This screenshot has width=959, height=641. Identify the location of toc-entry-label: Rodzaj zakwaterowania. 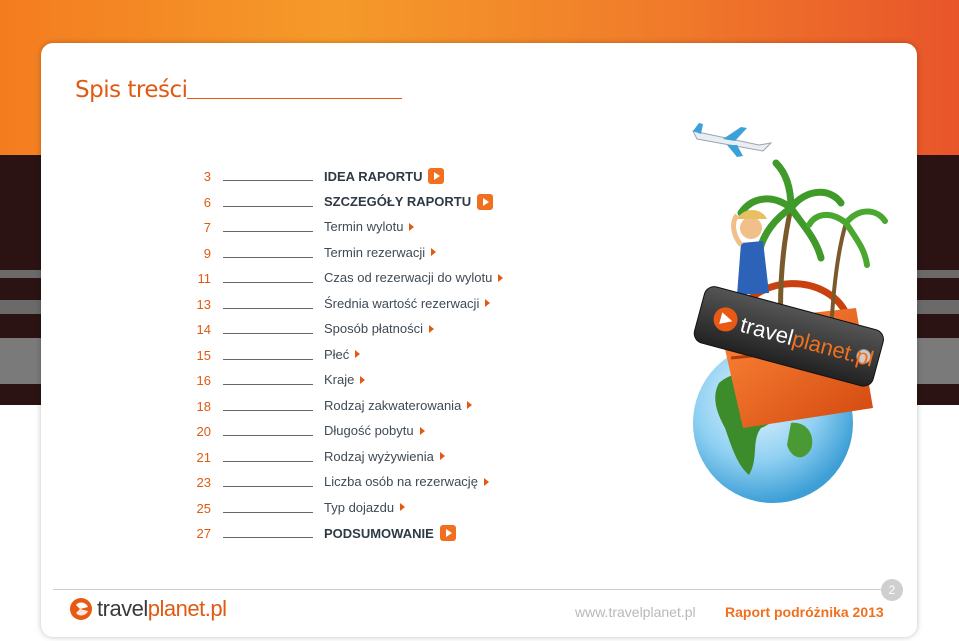
(393, 405).